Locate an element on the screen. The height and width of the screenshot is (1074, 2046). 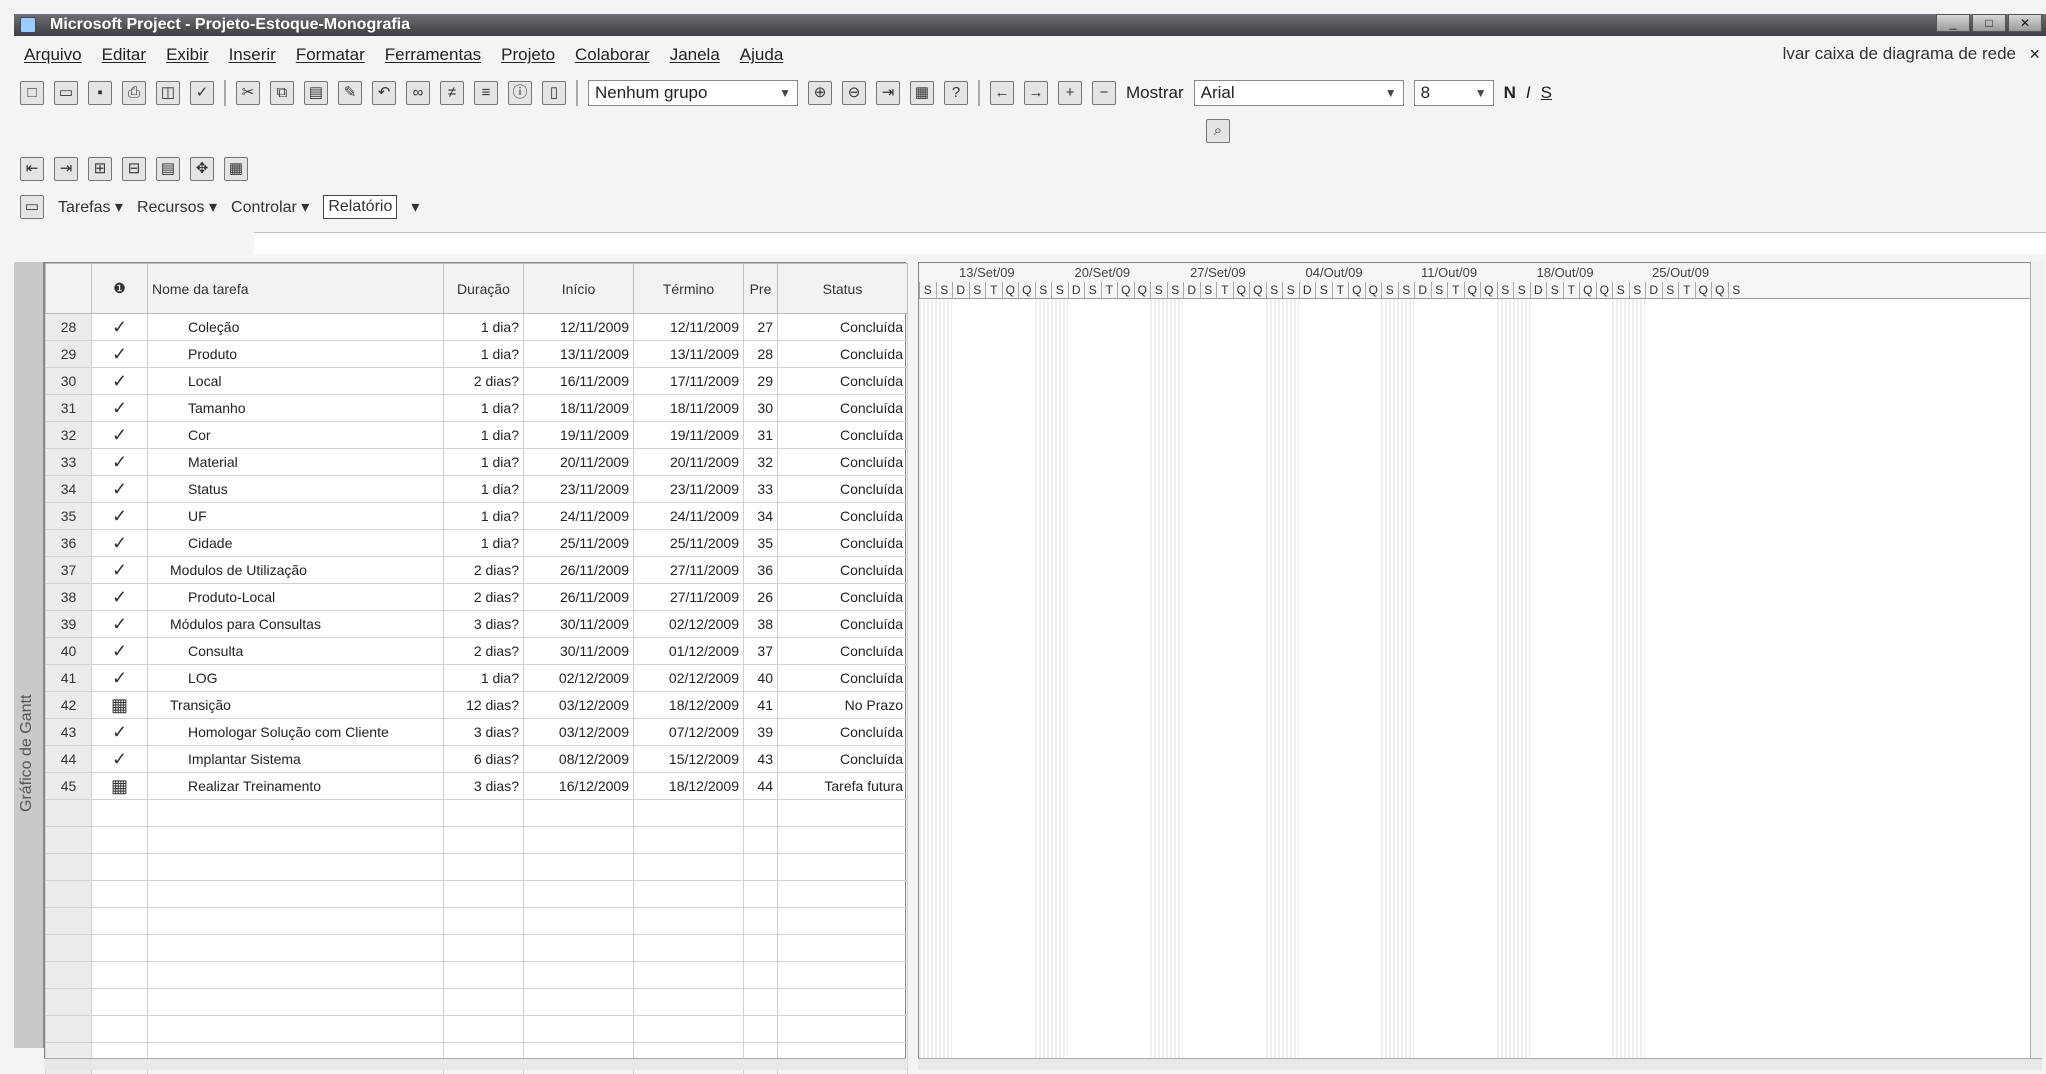
task-name-cell: Coleção is located at coordinates (295, 327).